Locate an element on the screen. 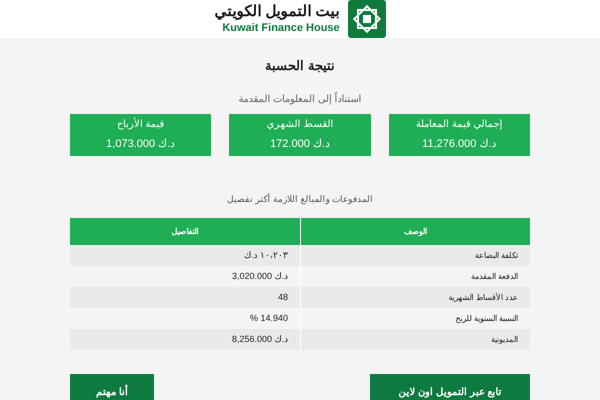 The image size is (600, 400). table-cell-text: 3,020.000 د.ك is located at coordinates (259, 276).